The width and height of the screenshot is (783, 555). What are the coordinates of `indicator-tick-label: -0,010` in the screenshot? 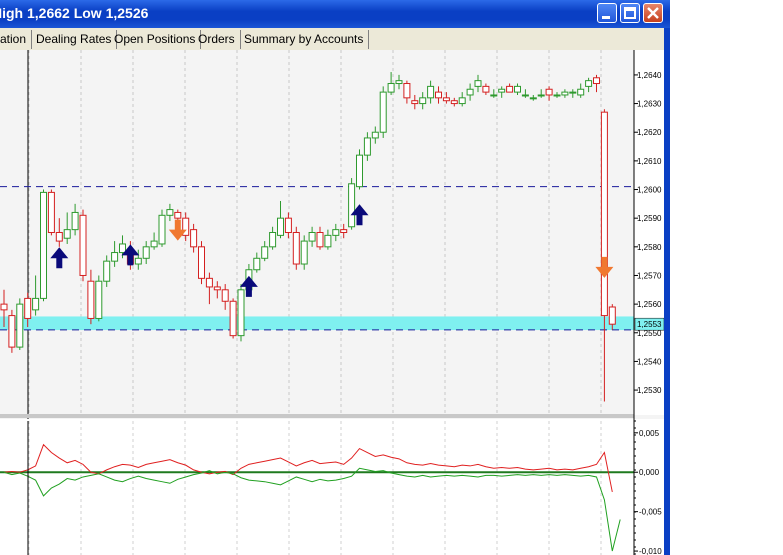 It's located at (650, 551).